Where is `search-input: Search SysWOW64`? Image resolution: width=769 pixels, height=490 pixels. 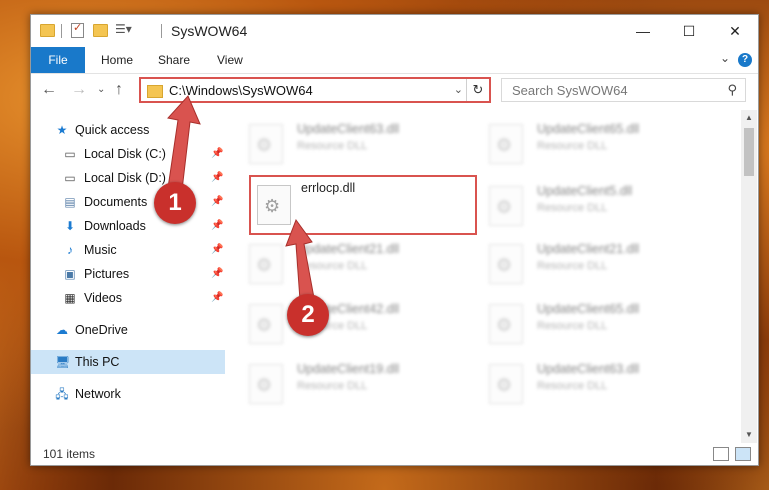
search-input: Search SysWOW64 is located at coordinates (570, 90).